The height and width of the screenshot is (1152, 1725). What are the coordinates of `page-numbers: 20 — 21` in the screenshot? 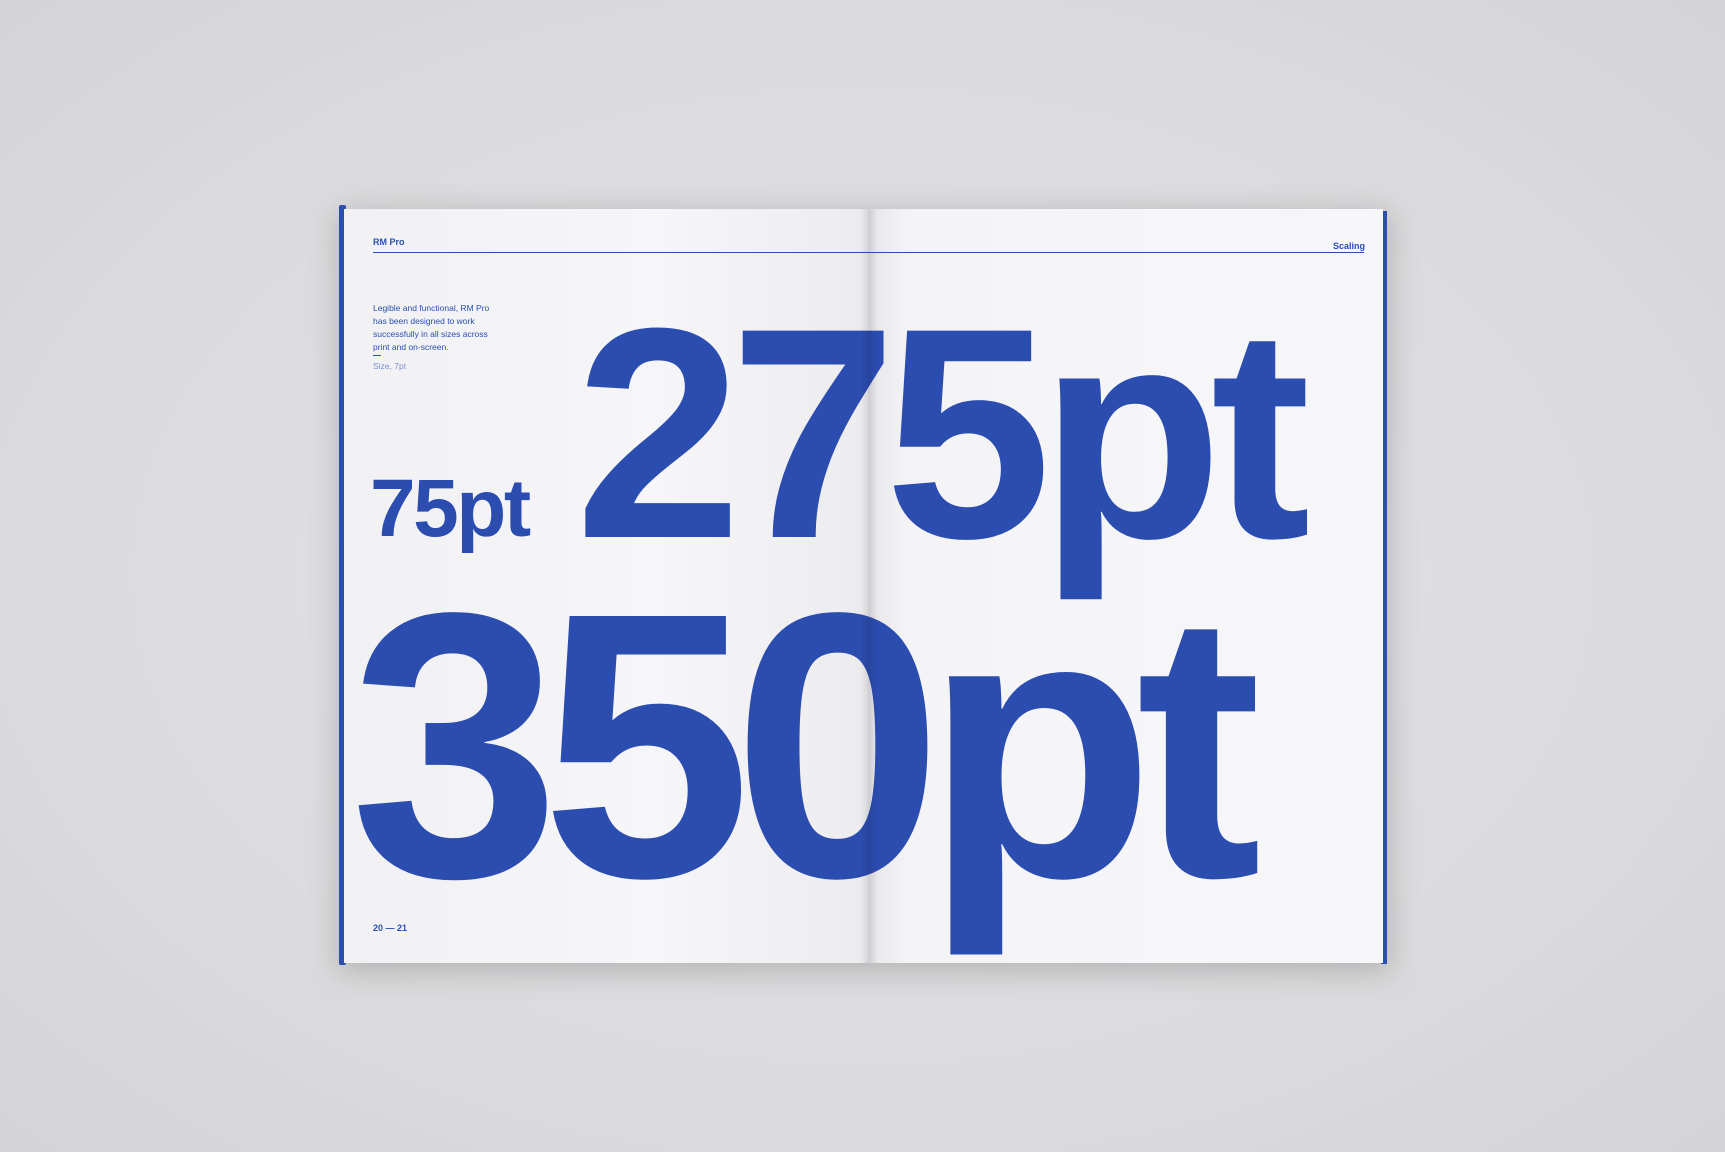 It's located at (390, 928).